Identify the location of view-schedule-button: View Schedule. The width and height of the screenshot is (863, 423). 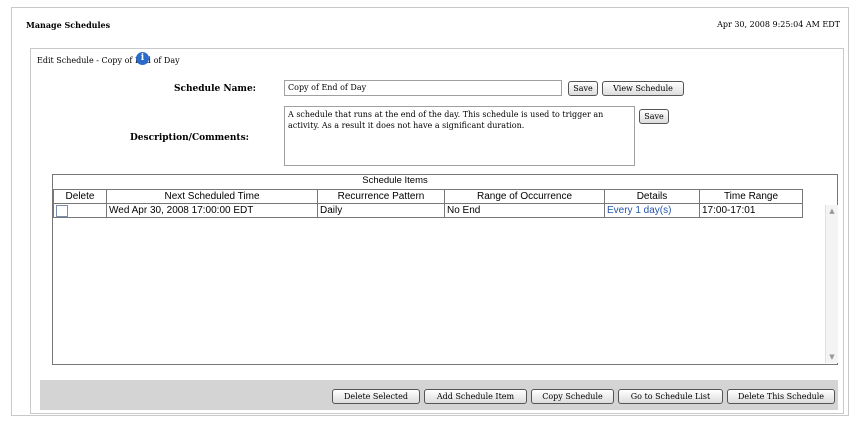
(643, 88).